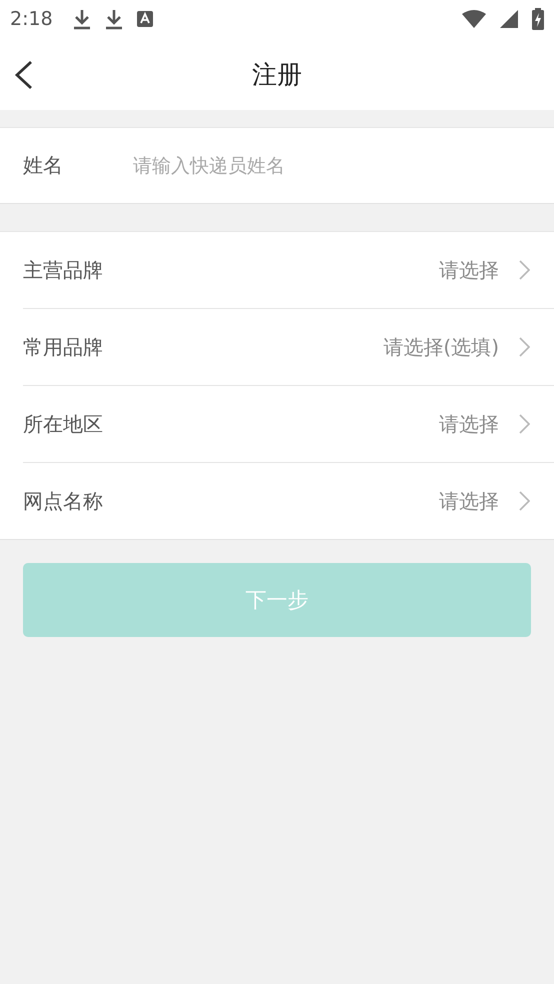 Image resolution: width=554 pixels, height=984 pixels. I want to click on battery-icon, so click(538, 19).